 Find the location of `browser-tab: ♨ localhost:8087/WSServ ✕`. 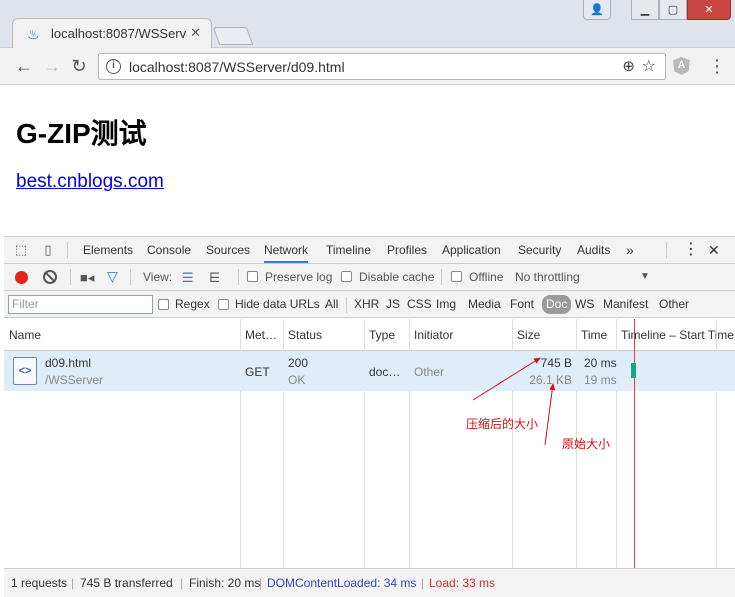

browser-tab: ♨ localhost:8087/WSServ ✕ is located at coordinates (112, 33).